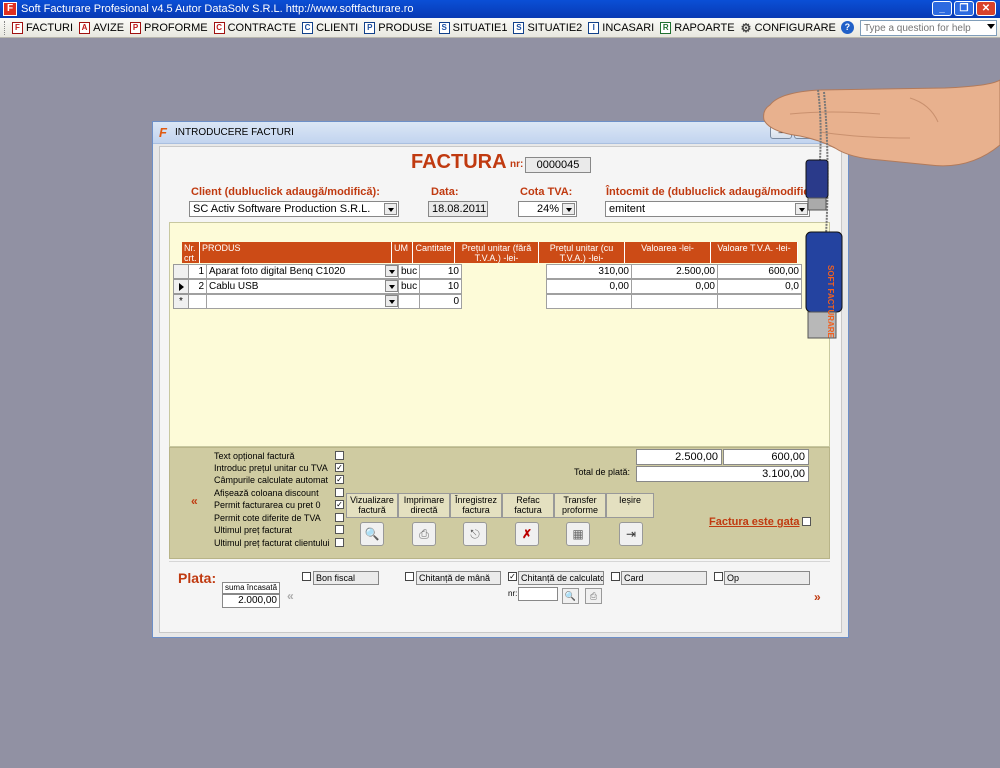 The image size is (1000, 768). Describe the element at coordinates (191, 252) in the screenshot. I see `col-nr: Nr. crt.` at that location.